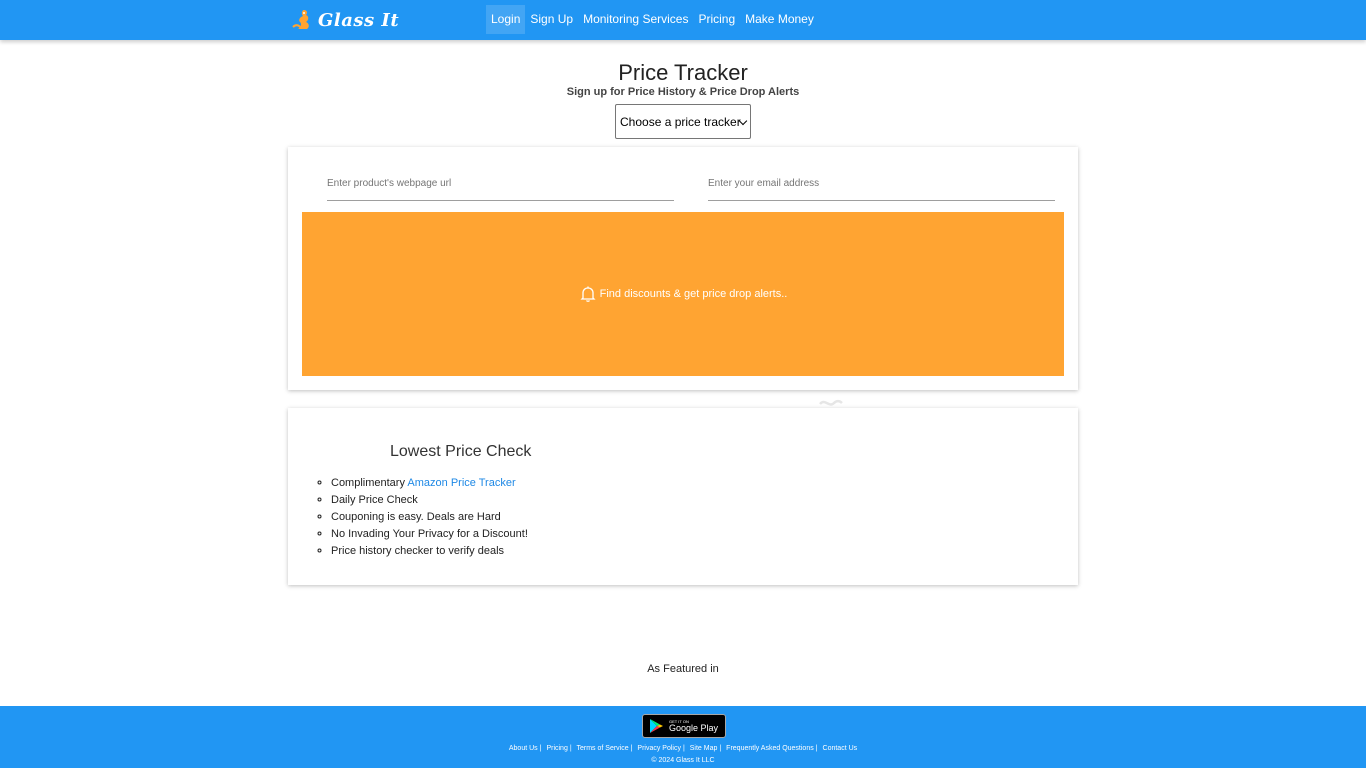  What do you see at coordinates (588, 294) in the screenshot?
I see `bell-icon` at bounding box center [588, 294].